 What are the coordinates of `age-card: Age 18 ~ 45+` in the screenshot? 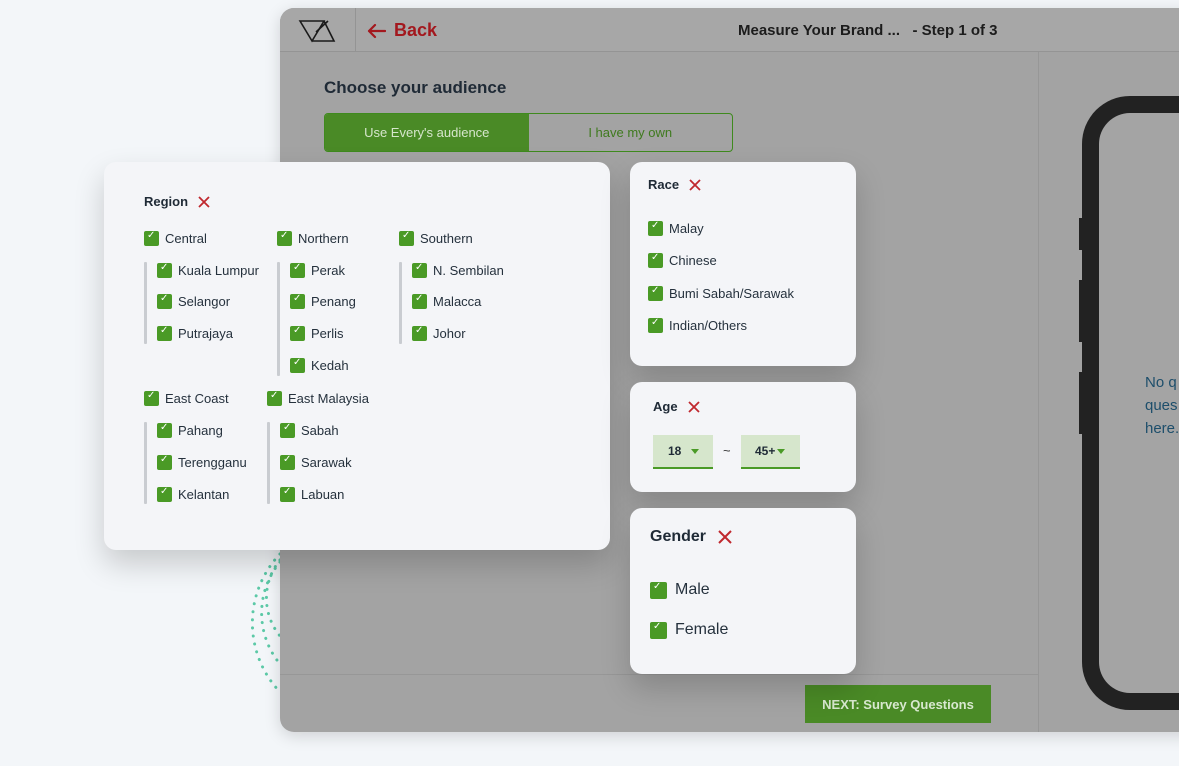 It's located at (743, 437).